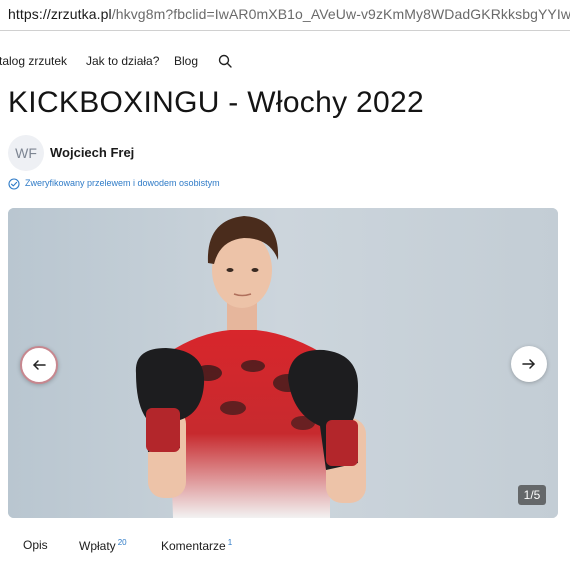  Describe the element at coordinates (186, 61) in the screenshot. I see `nav-link-blog: Blog` at that location.